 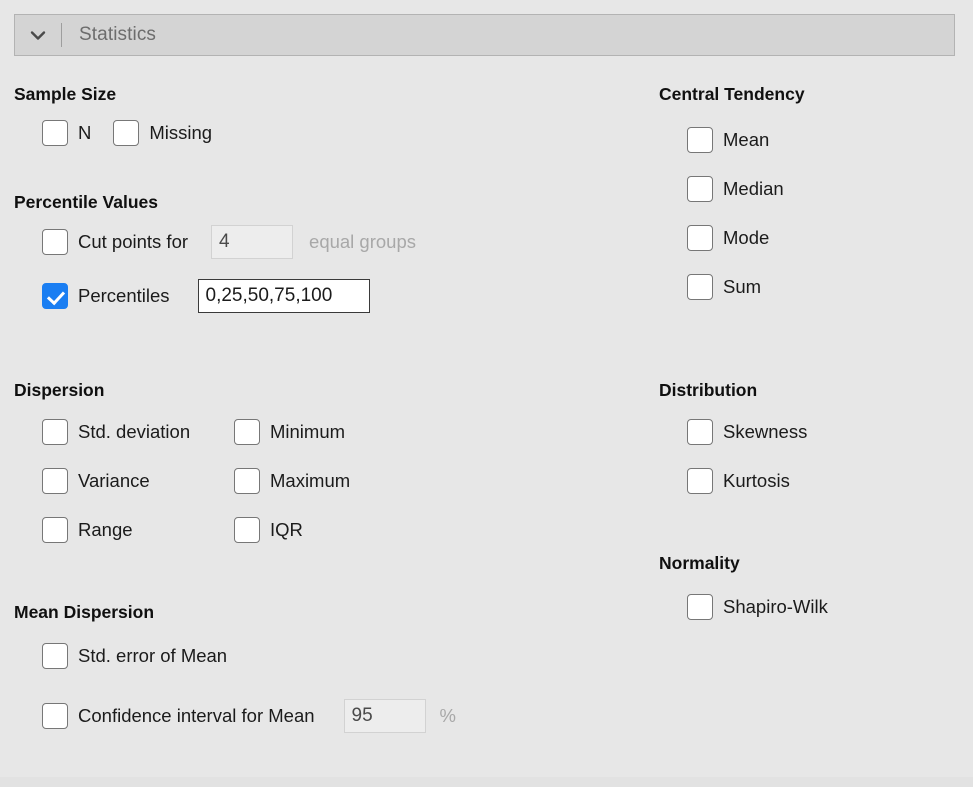 I want to click on checkbox-minimum-box, so click(x=247, y=432).